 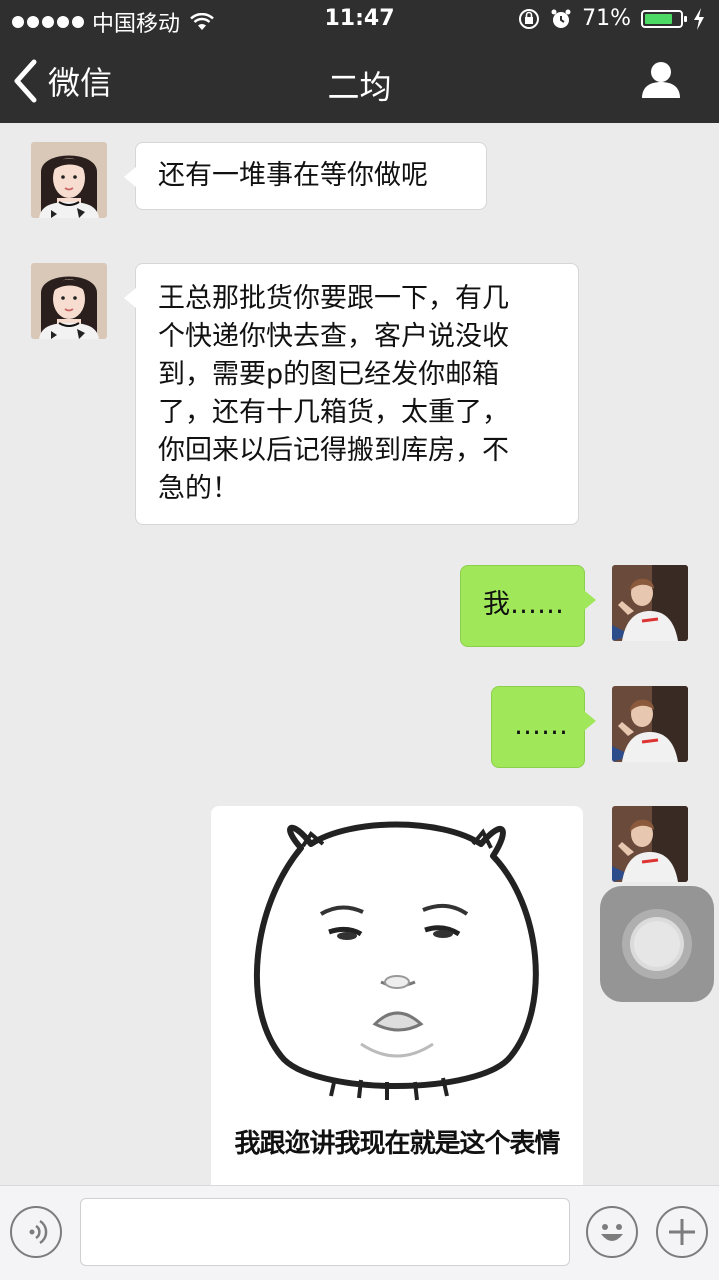 I want to click on voice-button, so click(x=36, y=1232).